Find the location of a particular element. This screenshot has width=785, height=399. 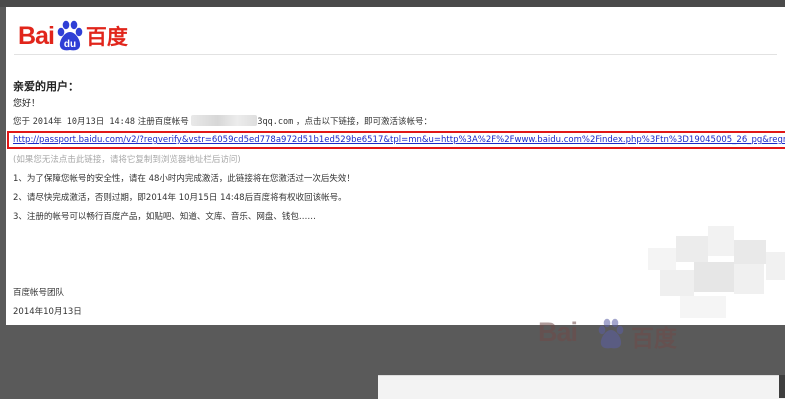

copy-link-hint: (如果您无法点击此链接，请将它复制到浏览器地址栏后访问) is located at coordinates (127, 160).